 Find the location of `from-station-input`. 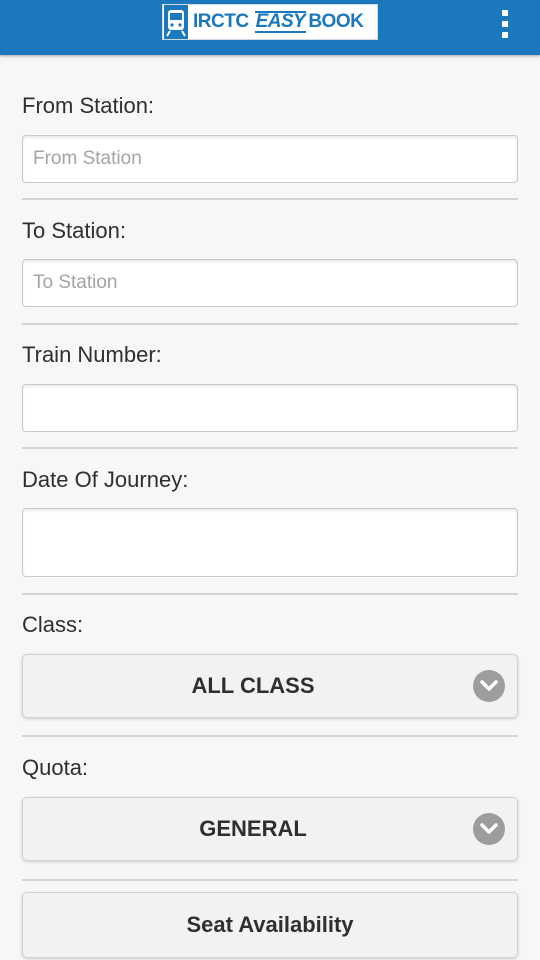

from-station-input is located at coordinates (270, 159).